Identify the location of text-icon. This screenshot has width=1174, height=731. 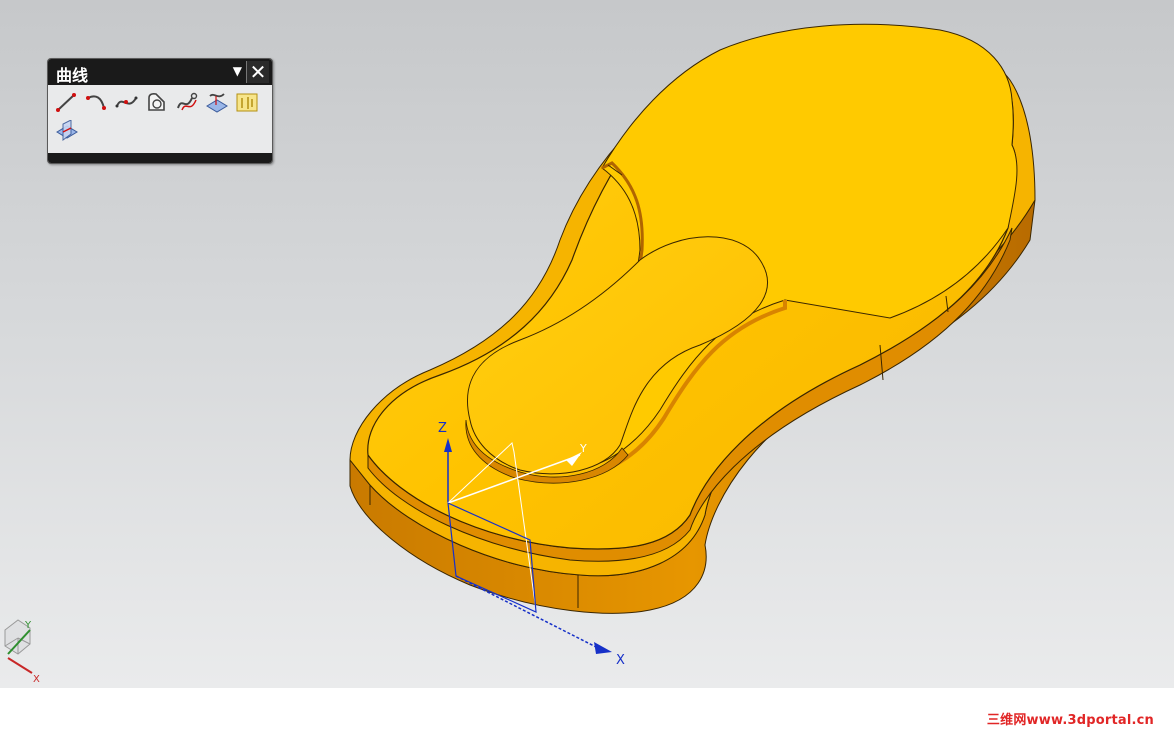
(247, 102).